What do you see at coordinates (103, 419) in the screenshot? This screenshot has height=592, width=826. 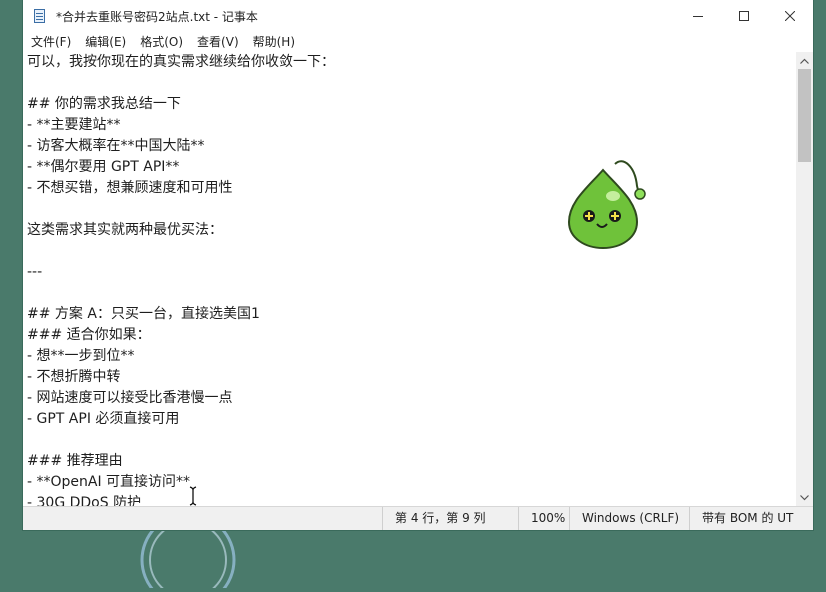 I see `text-line: - GPT API 必须直接可用` at bounding box center [103, 419].